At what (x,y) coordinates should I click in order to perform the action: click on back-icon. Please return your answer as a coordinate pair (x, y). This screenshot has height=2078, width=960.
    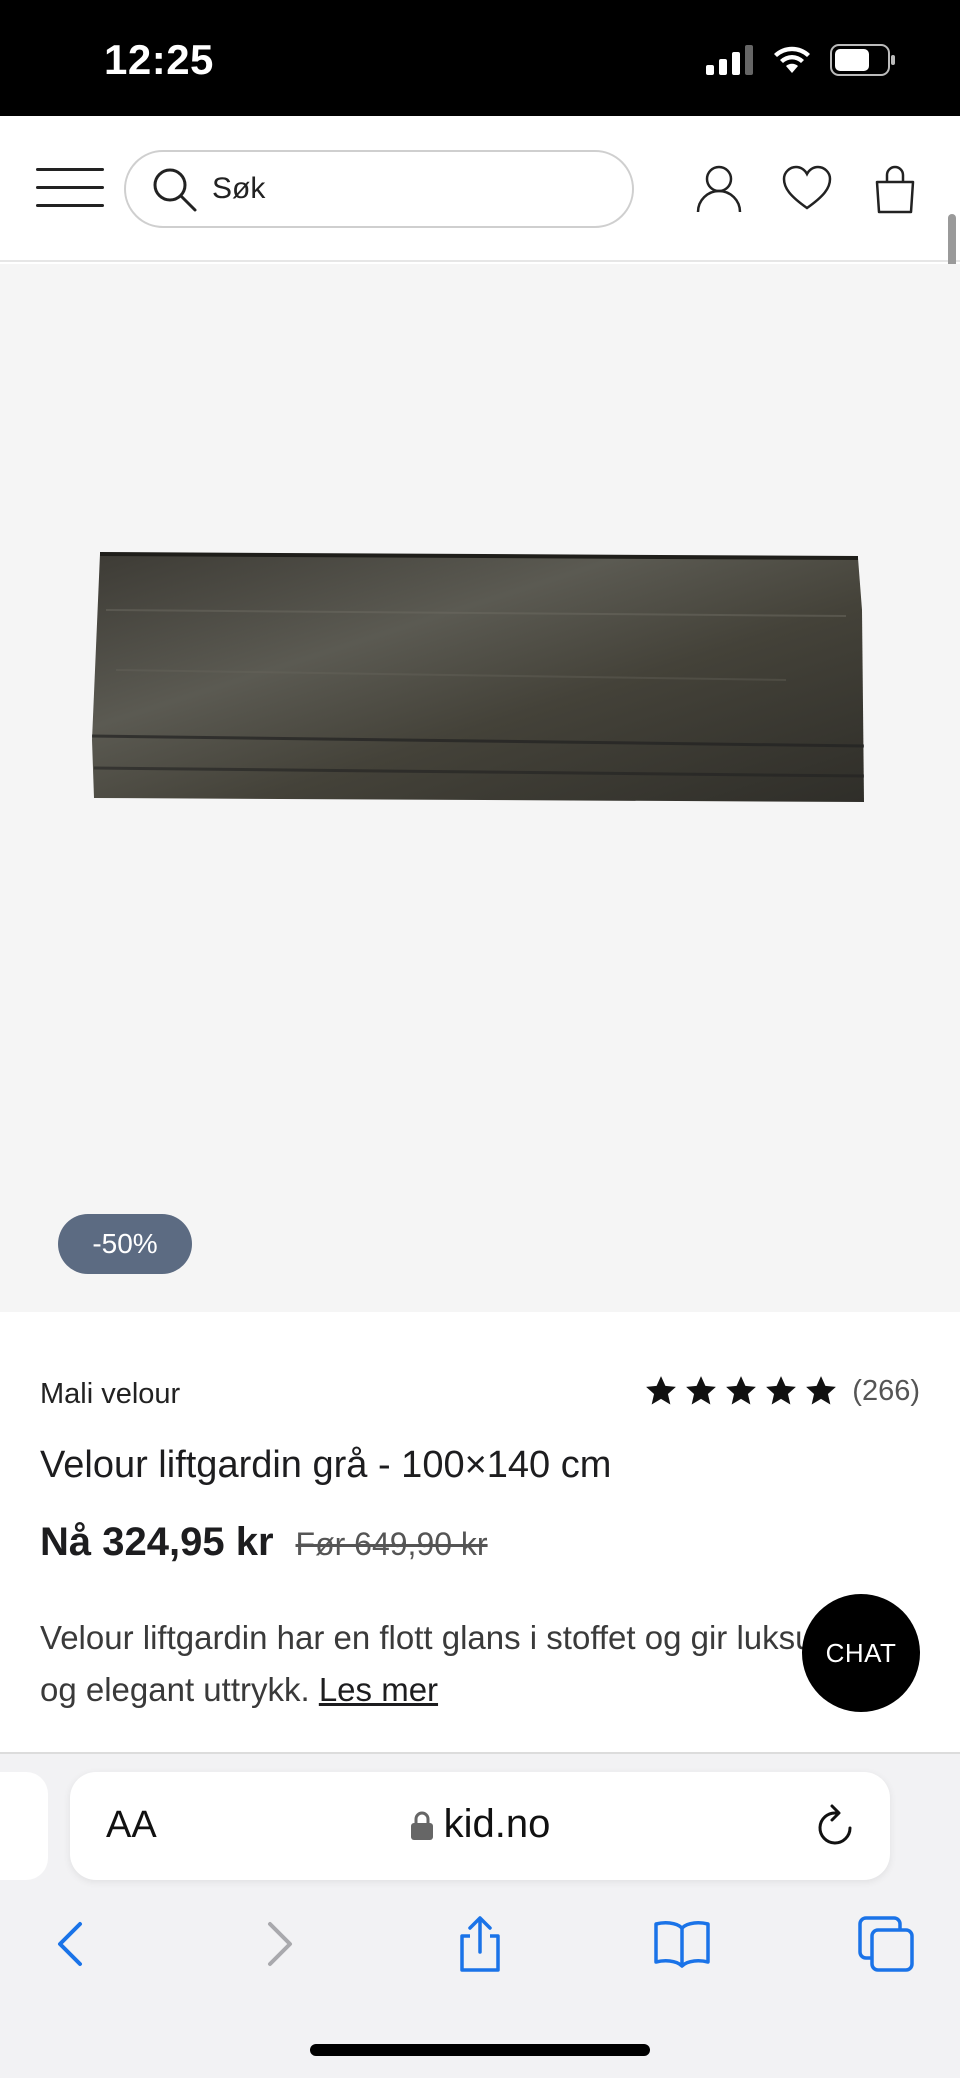
    Looking at the image, I should click on (72, 1944).